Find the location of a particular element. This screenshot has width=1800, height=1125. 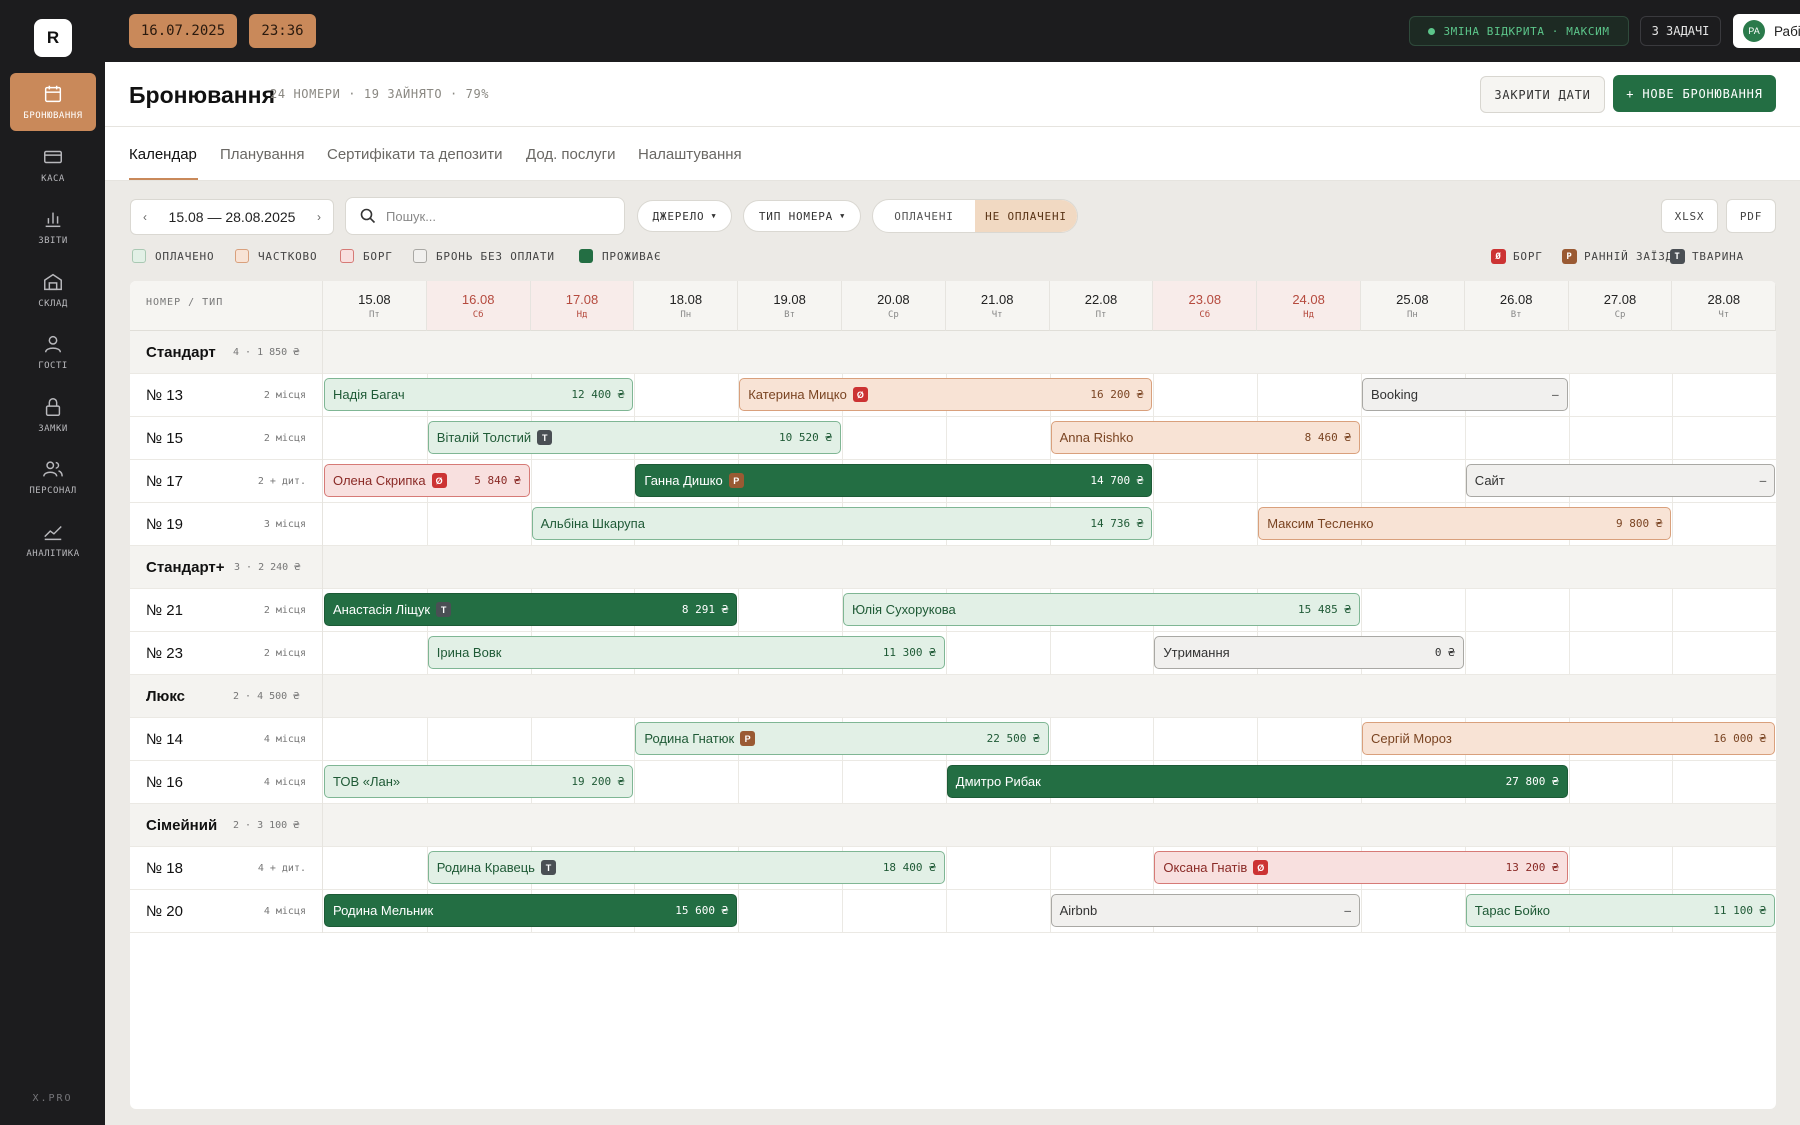

guest-name: Сайт is located at coordinates (1489, 480).